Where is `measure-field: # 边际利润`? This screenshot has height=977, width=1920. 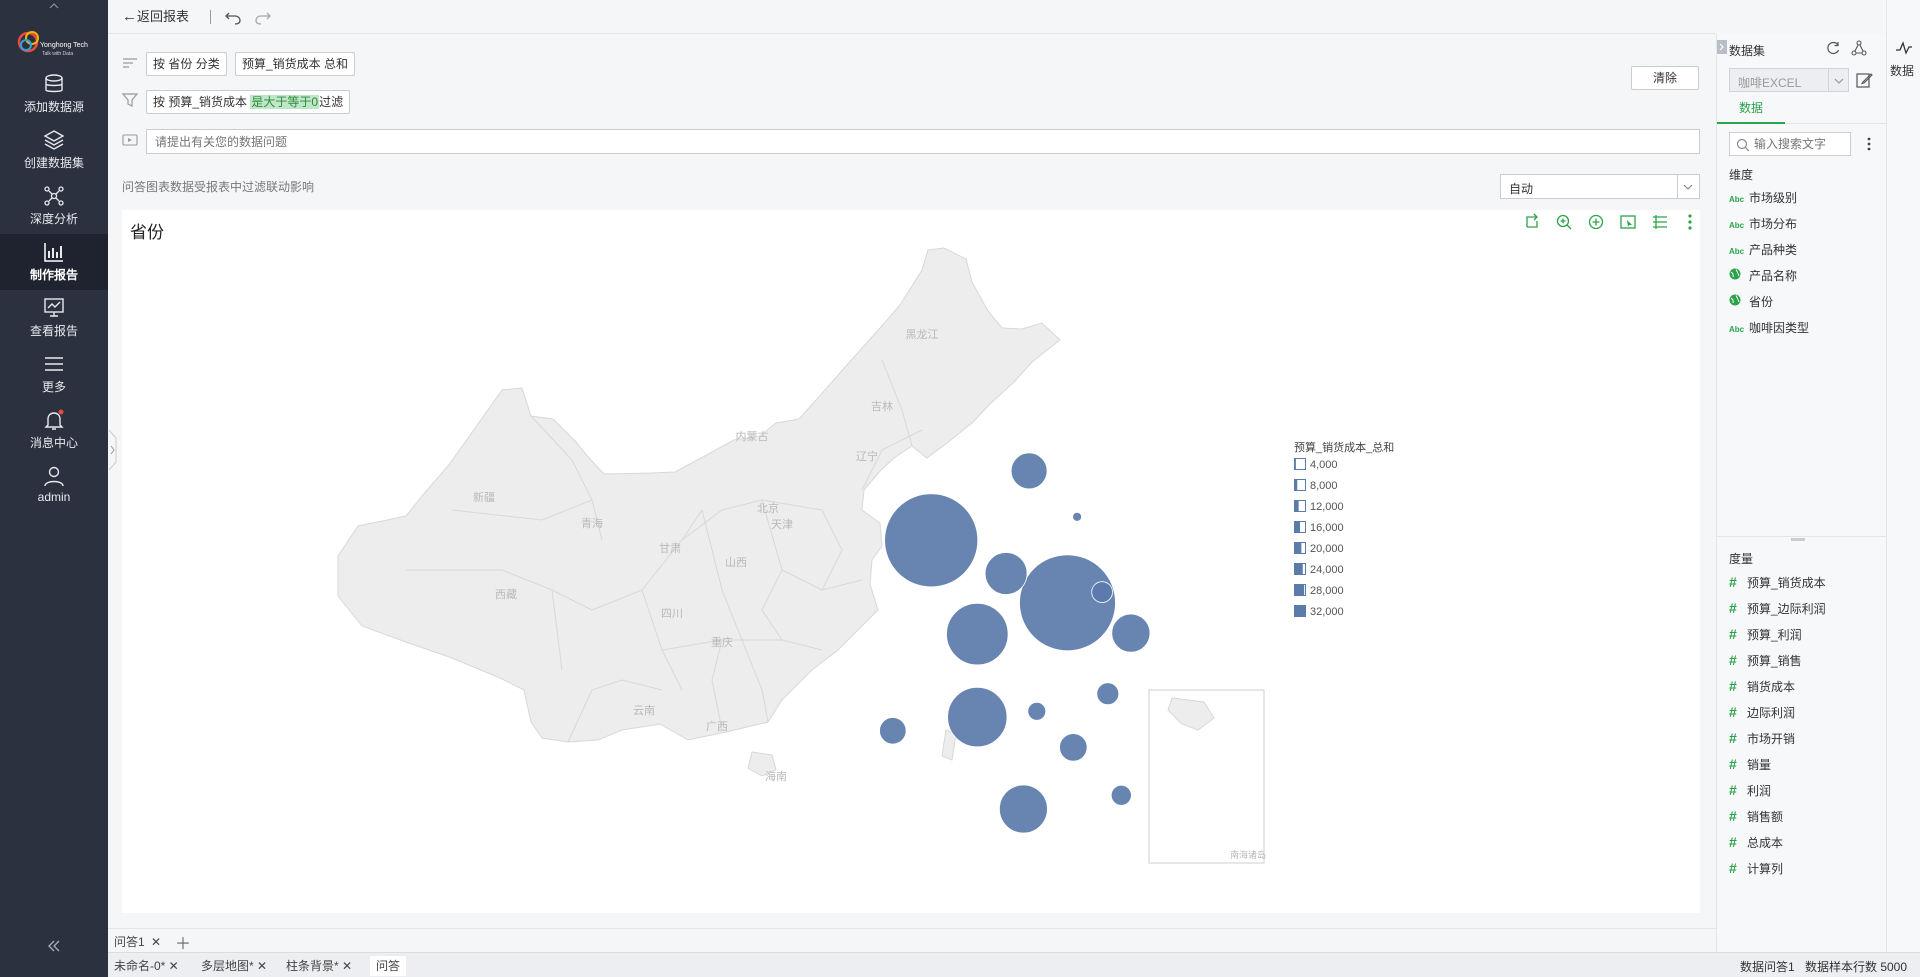 measure-field: # 边际利润 is located at coordinates (1762, 712).